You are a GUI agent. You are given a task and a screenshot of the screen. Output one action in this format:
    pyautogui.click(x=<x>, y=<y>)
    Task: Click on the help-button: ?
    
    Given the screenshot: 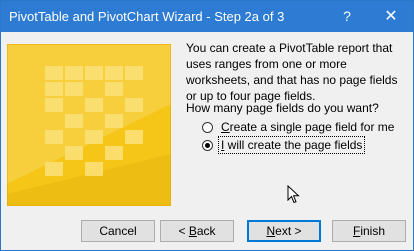 What is the action you would take?
    pyautogui.click(x=347, y=16)
    